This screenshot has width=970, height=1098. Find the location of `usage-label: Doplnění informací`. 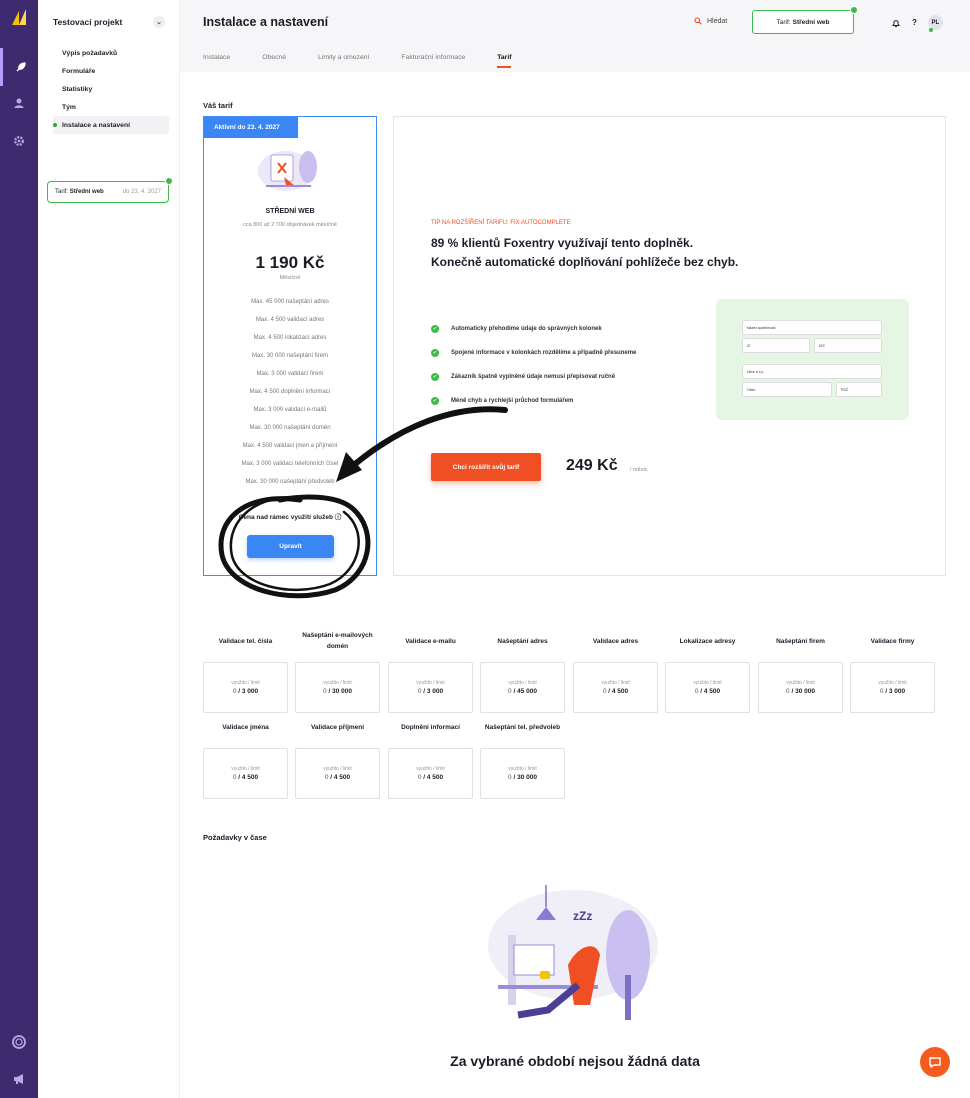

usage-label: Doplnění informací is located at coordinates (430, 727).